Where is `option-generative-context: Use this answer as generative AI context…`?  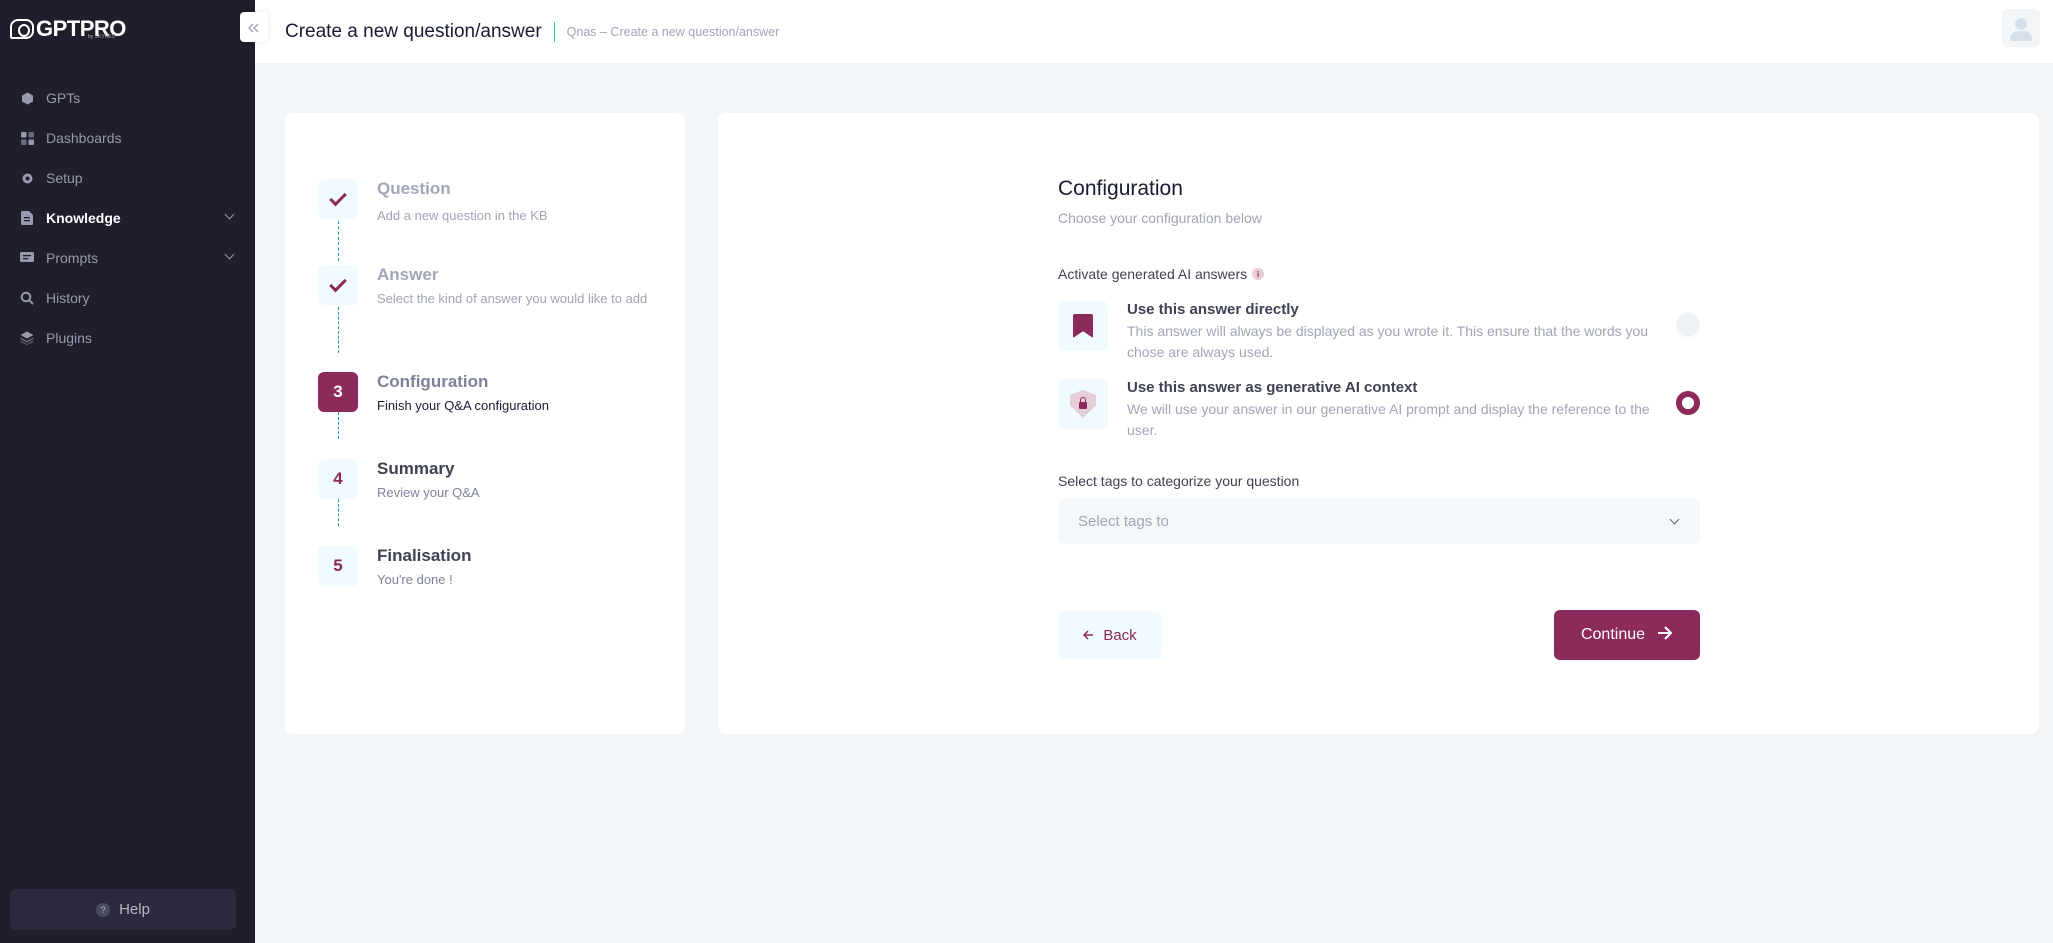
option-generative-context: Use this answer as generative AI context… is located at coordinates (1379, 410).